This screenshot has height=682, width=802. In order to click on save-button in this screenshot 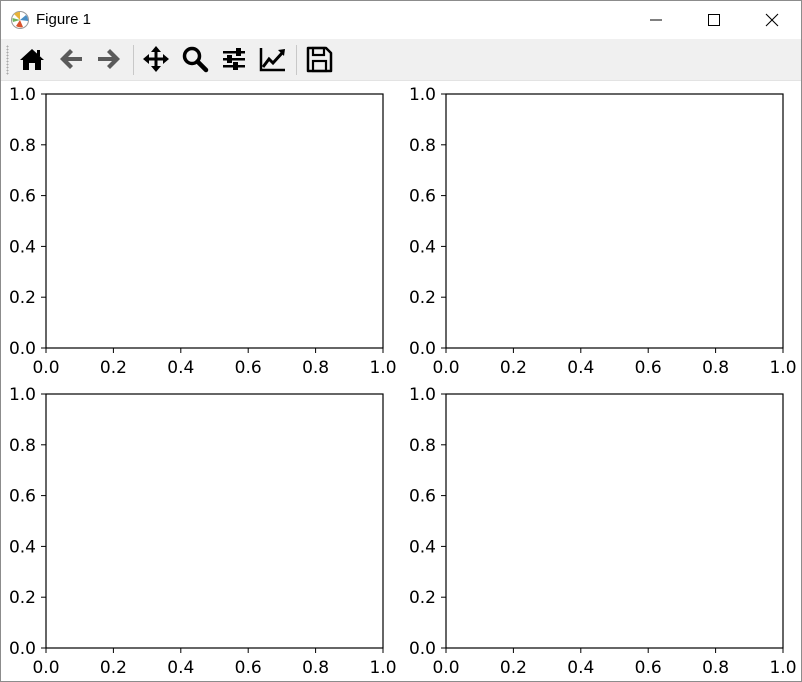, I will do `click(319, 59)`.